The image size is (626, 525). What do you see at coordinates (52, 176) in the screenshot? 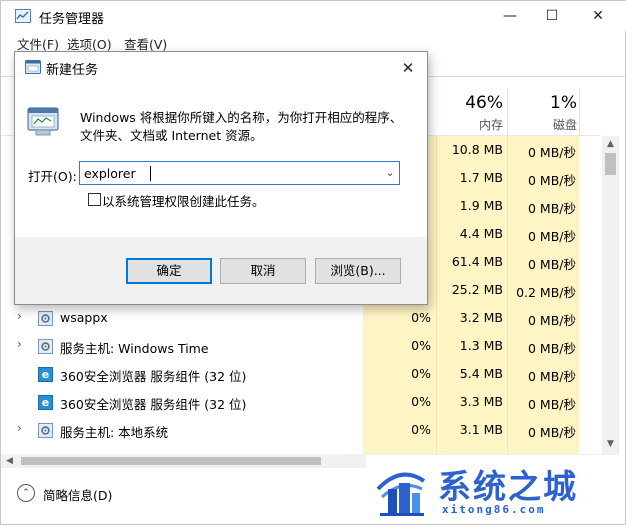
I see `open-label: 打开(O):` at bounding box center [52, 176].